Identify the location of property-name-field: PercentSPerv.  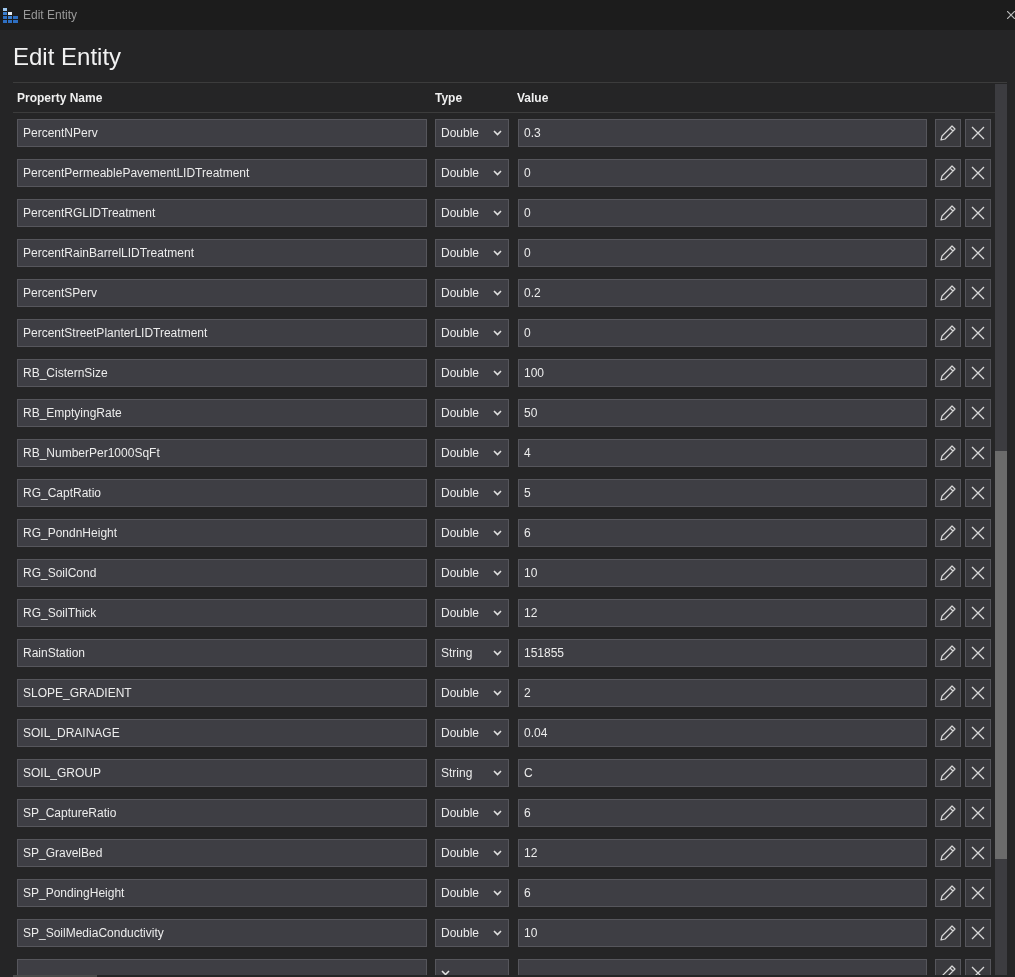
(222, 293).